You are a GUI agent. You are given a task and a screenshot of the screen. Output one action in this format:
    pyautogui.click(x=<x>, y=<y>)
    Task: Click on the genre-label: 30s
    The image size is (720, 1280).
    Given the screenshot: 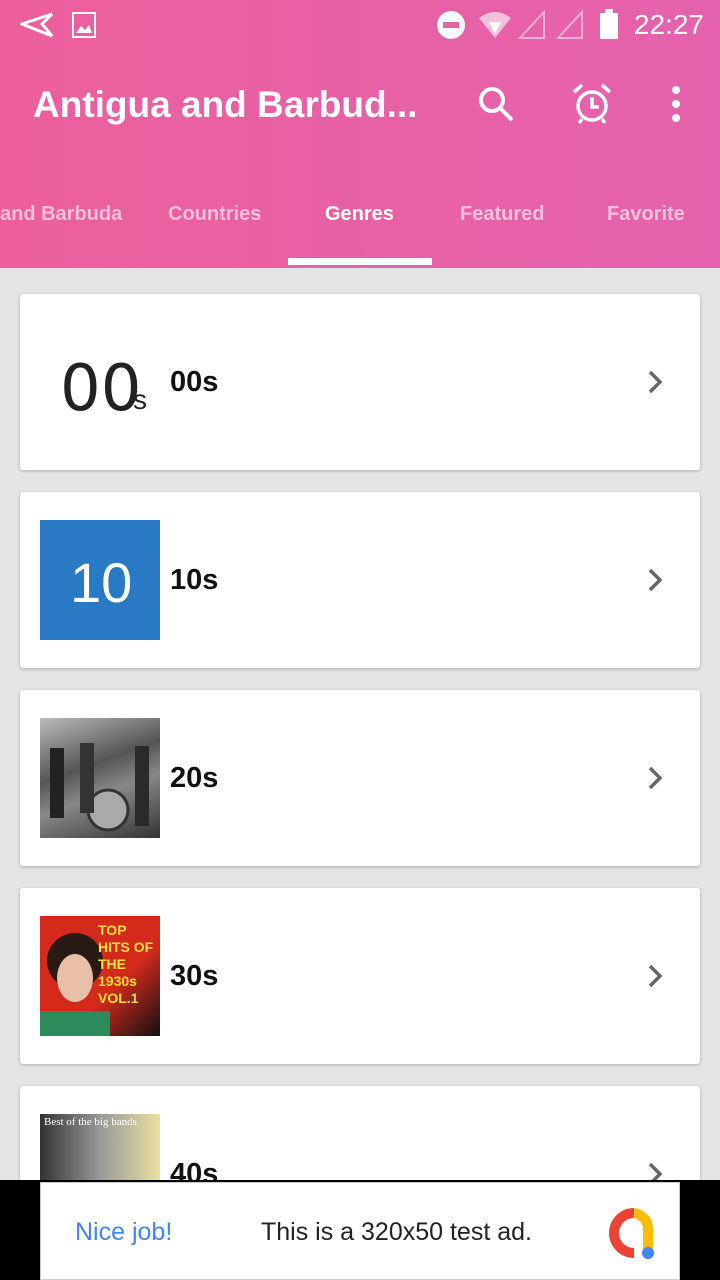 What is the action you would take?
    pyautogui.click(x=194, y=976)
    